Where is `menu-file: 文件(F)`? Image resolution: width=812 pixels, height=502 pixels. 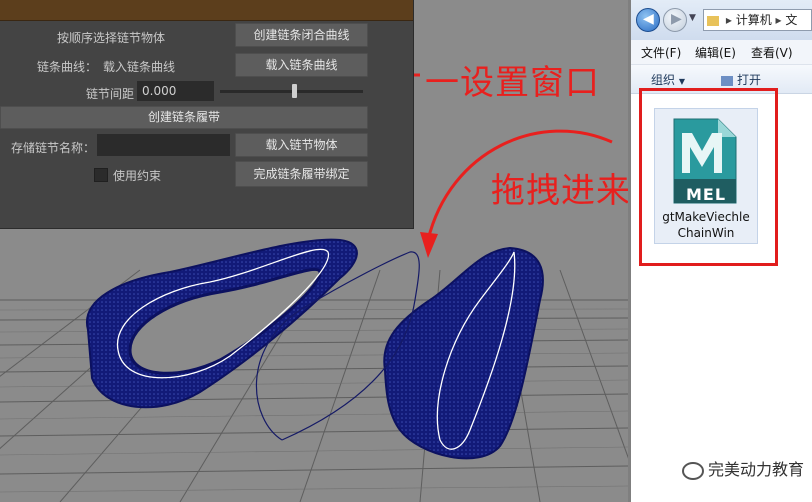 menu-file: 文件(F) is located at coordinates (661, 52).